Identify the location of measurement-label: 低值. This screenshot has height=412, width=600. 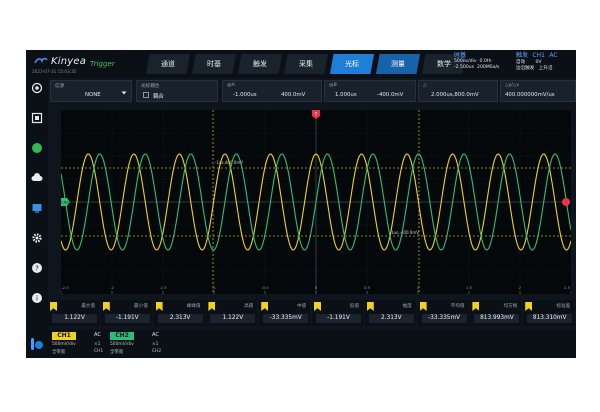
(354, 306).